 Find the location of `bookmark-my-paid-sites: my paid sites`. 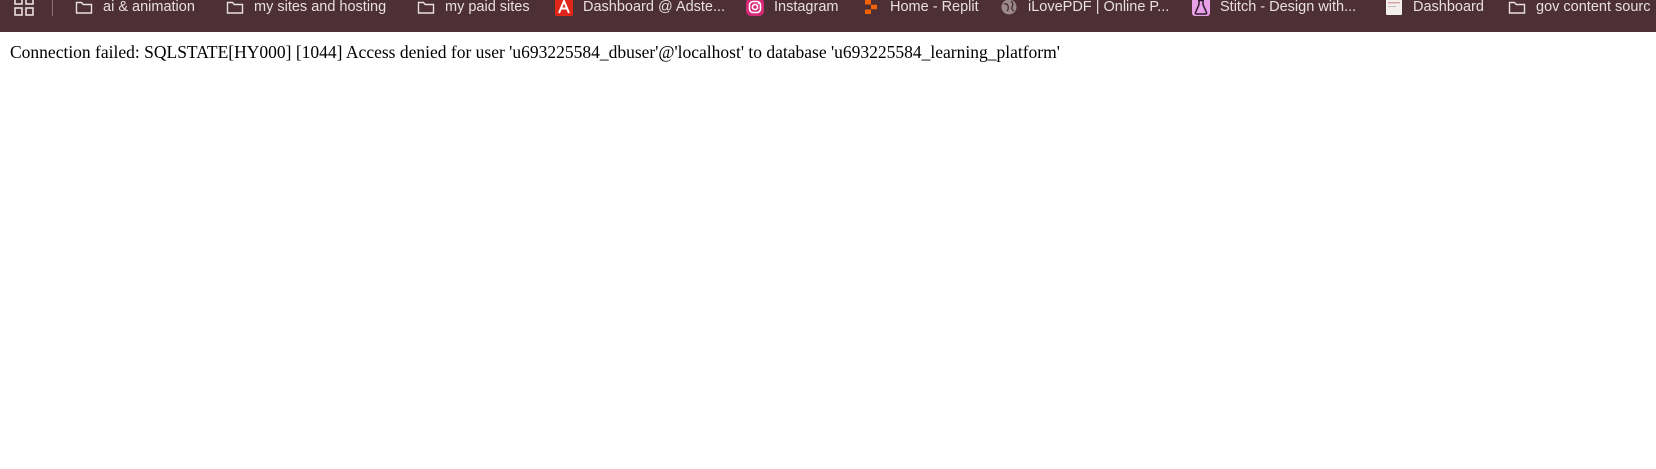

bookmark-my-paid-sites: my paid sites is located at coordinates (473, 9).